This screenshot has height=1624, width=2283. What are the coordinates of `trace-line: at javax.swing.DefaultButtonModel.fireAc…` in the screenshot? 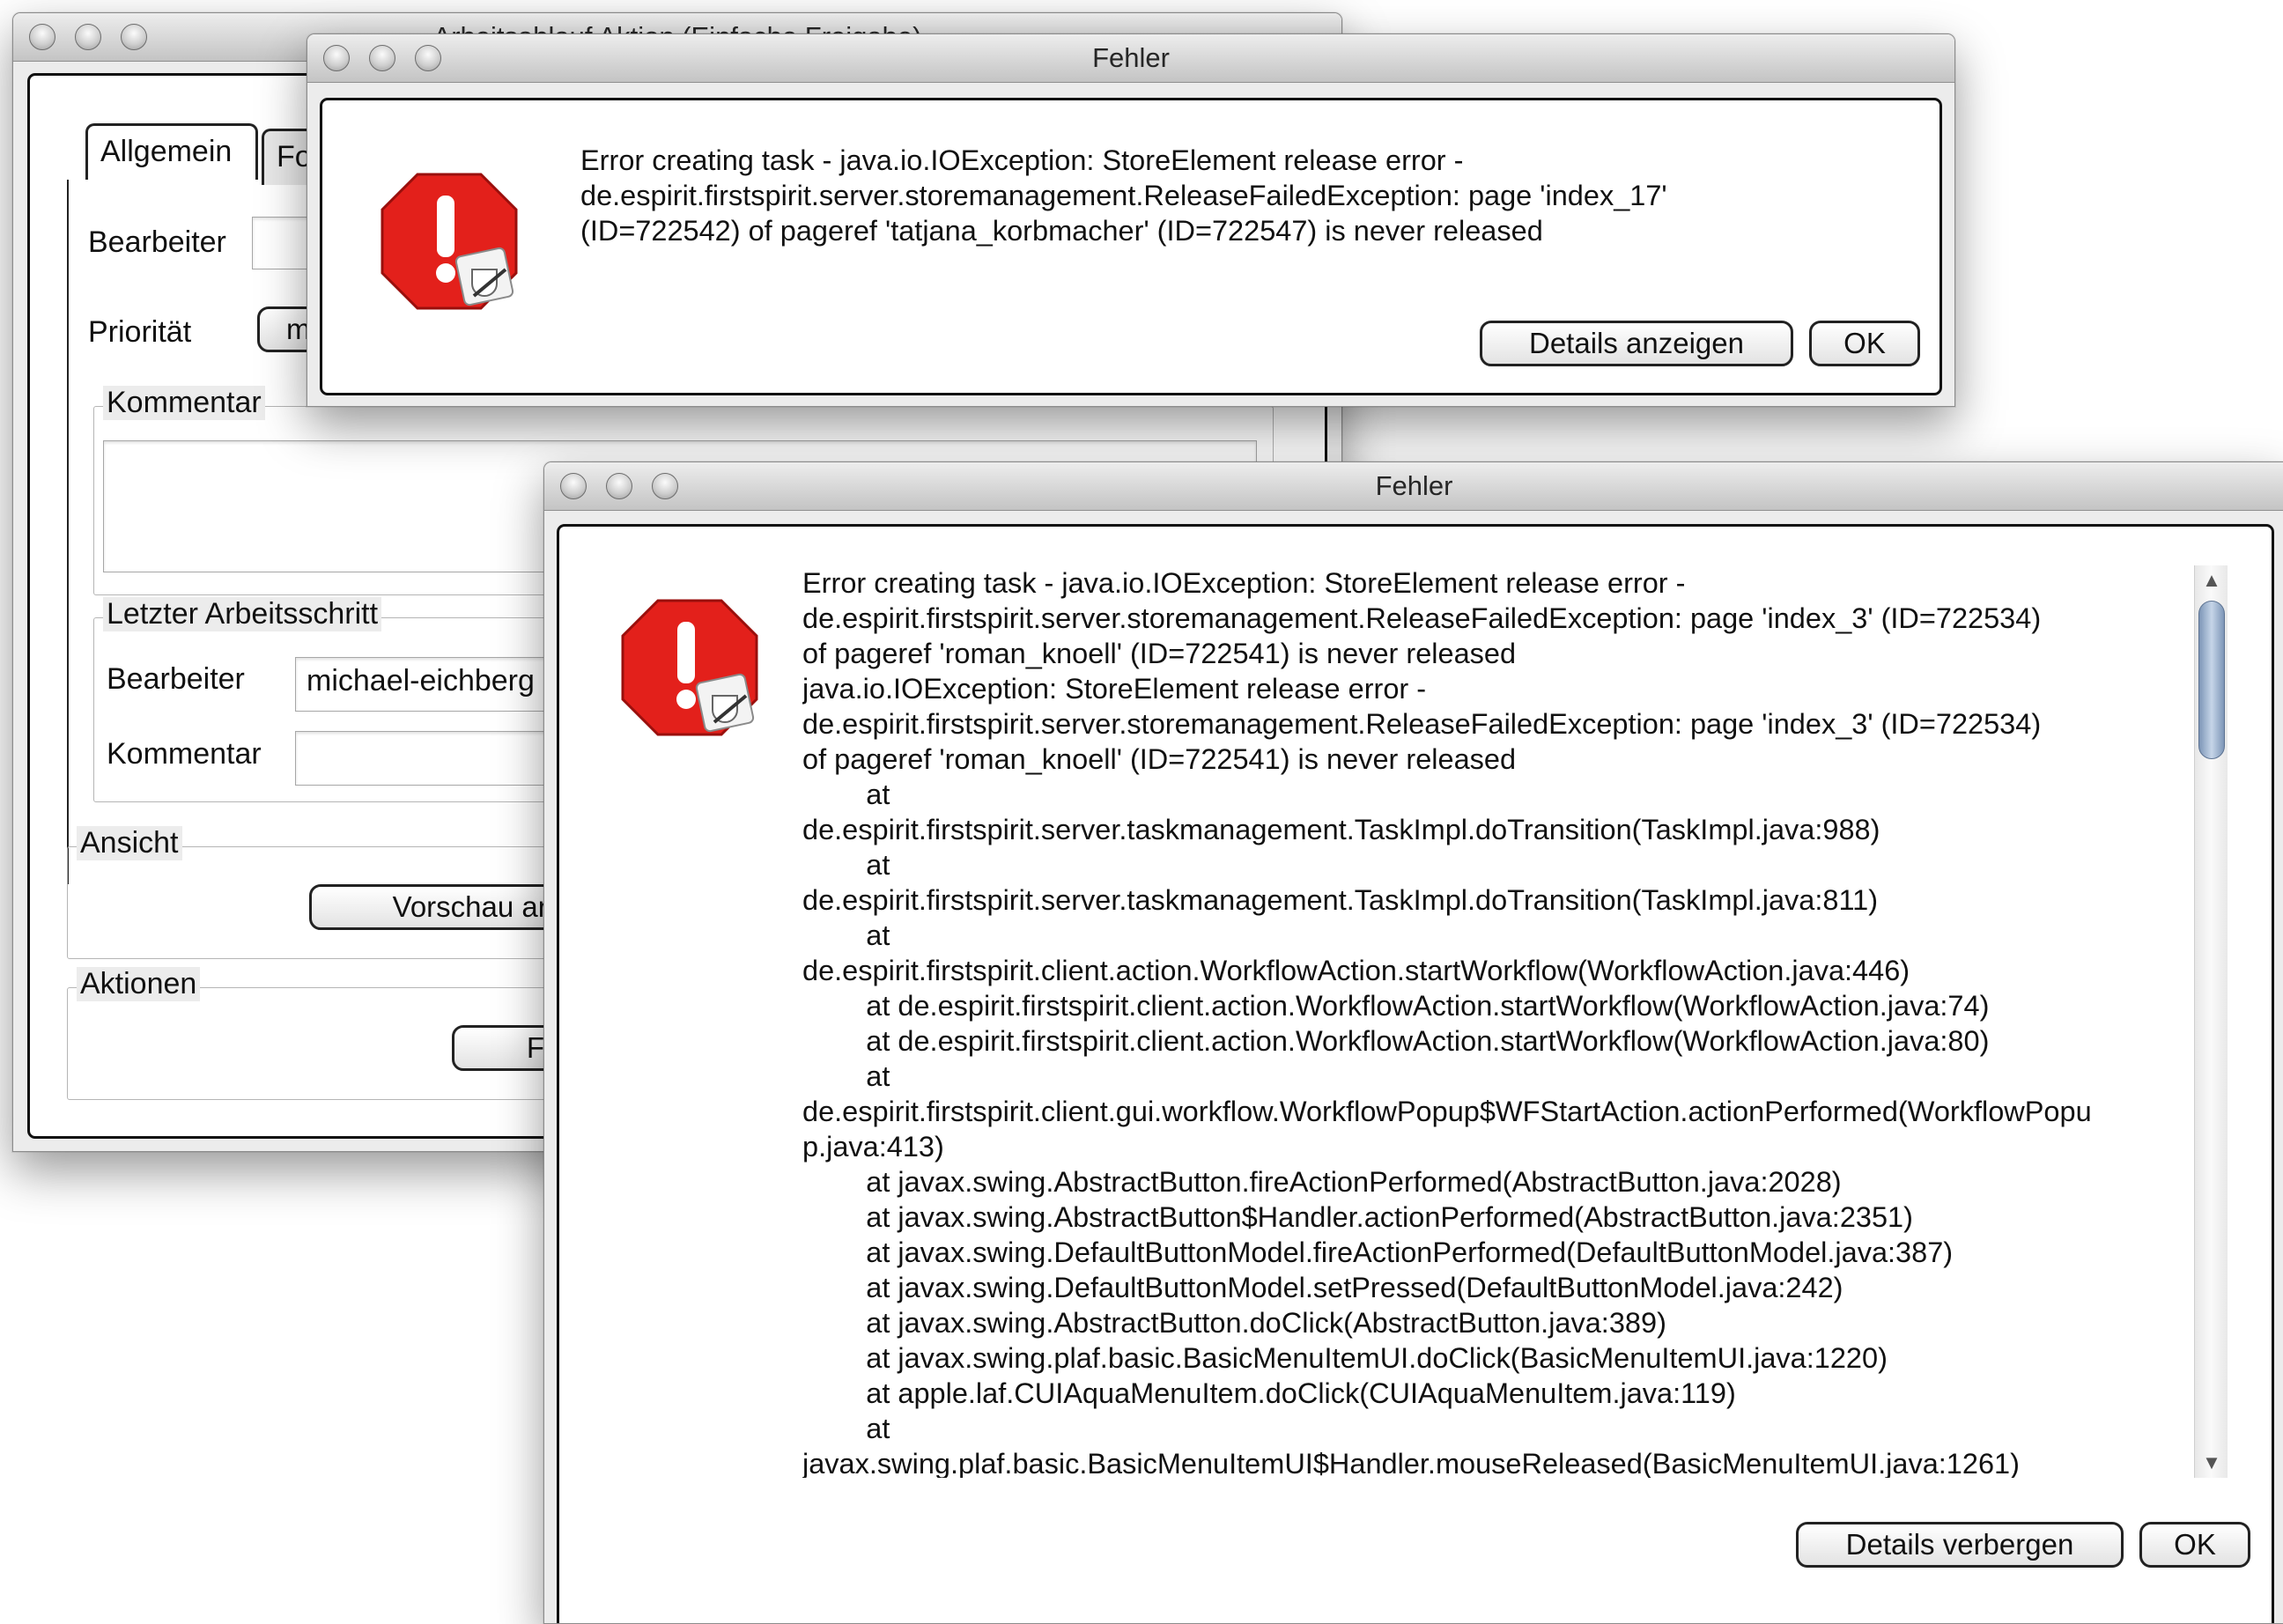 It's located at (1378, 1252).